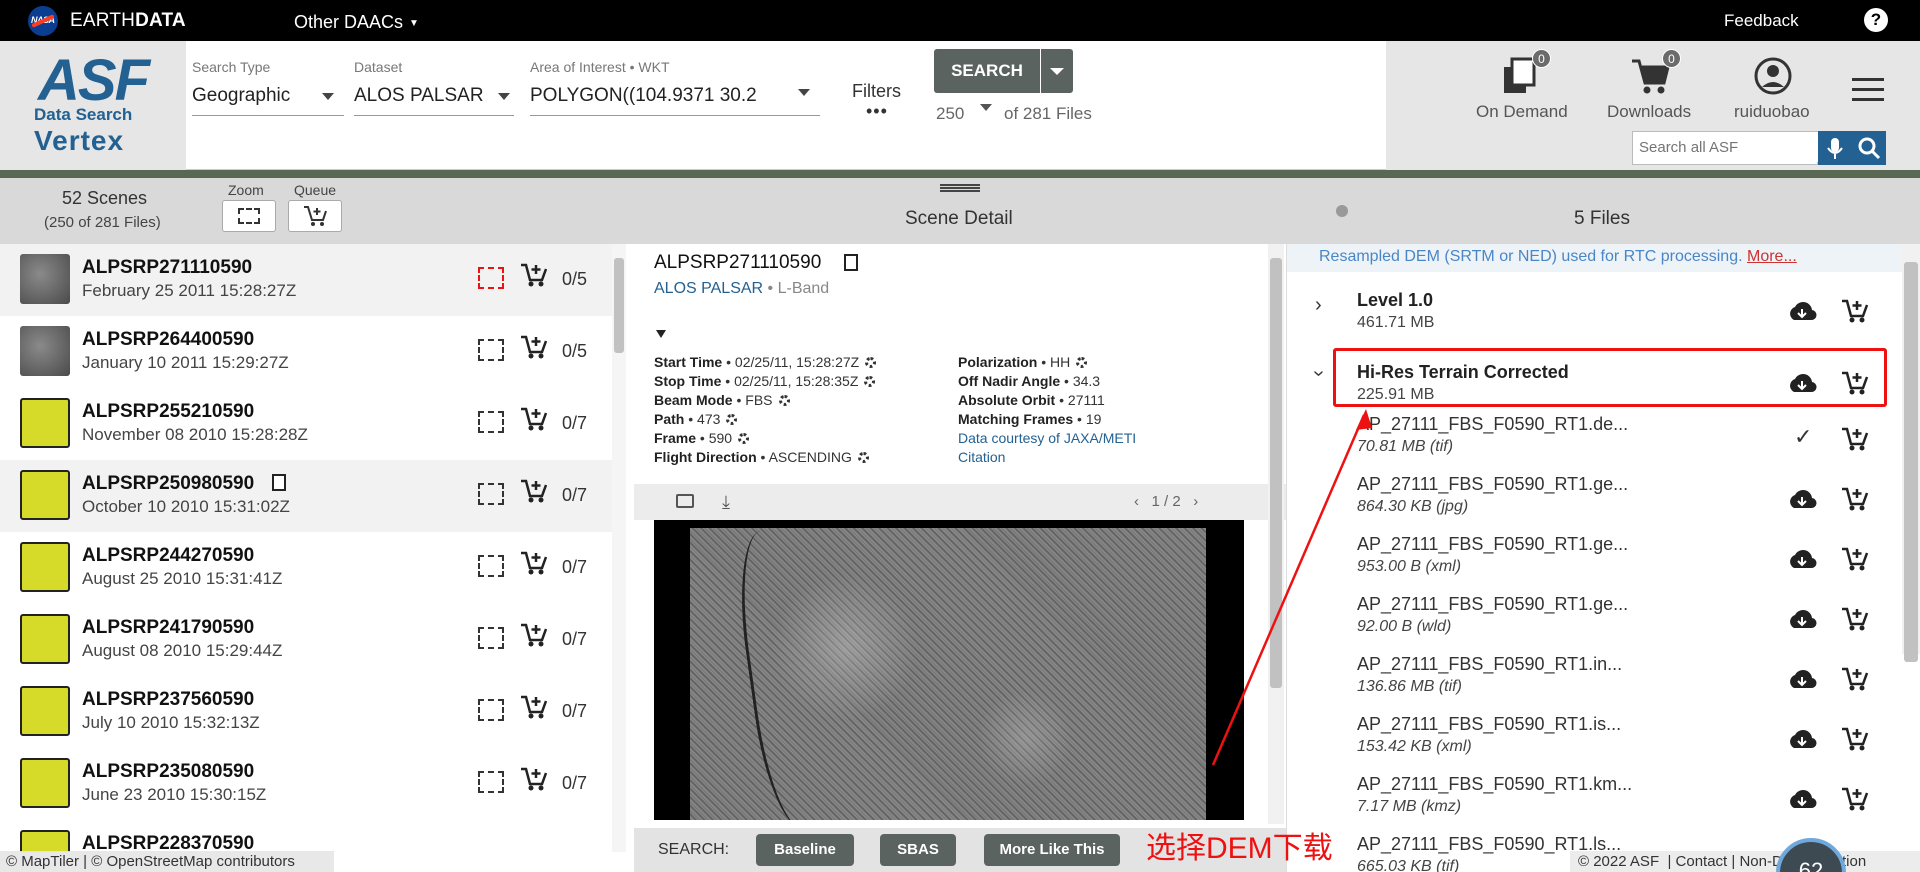  What do you see at coordinates (1835, 148) in the screenshot?
I see `microphone-icon` at bounding box center [1835, 148].